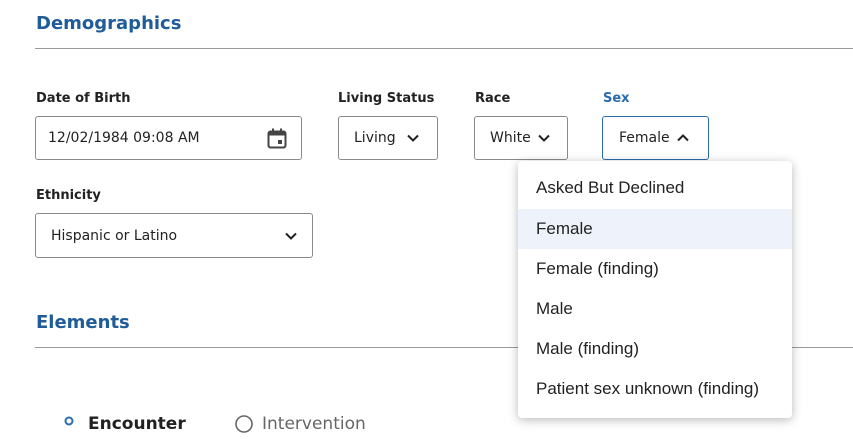  What do you see at coordinates (114, 235) in the screenshot?
I see `ethnicity-value: Hispanic or Latino` at bounding box center [114, 235].